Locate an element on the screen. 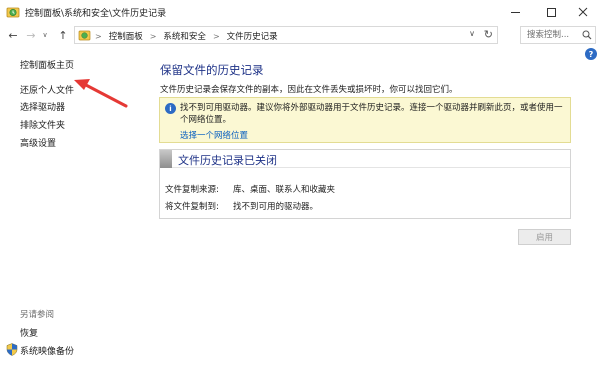 Image resolution: width=600 pixels, height=370 pixels. copy-to-label: 将文件复制到: is located at coordinates (192, 207).